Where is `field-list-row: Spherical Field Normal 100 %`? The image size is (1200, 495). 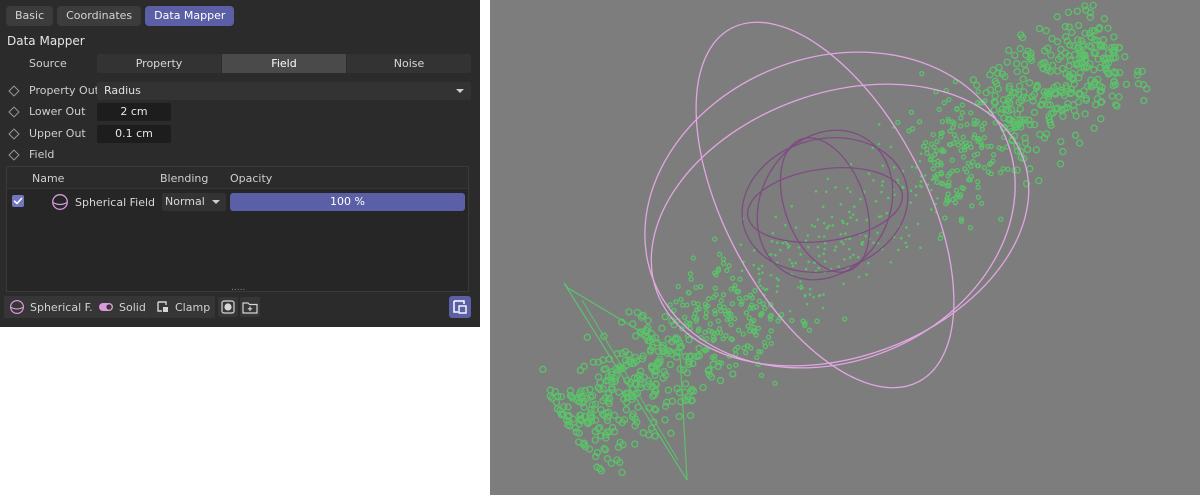 field-list-row: Spherical Field Normal 100 % is located at coordinates (237, 202).